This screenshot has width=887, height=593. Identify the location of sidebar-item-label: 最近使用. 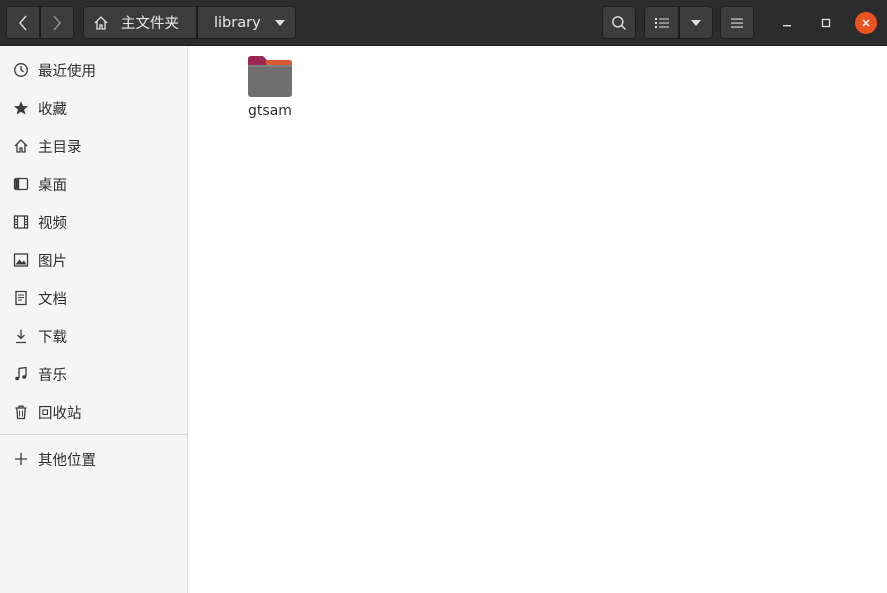
(67, 71).